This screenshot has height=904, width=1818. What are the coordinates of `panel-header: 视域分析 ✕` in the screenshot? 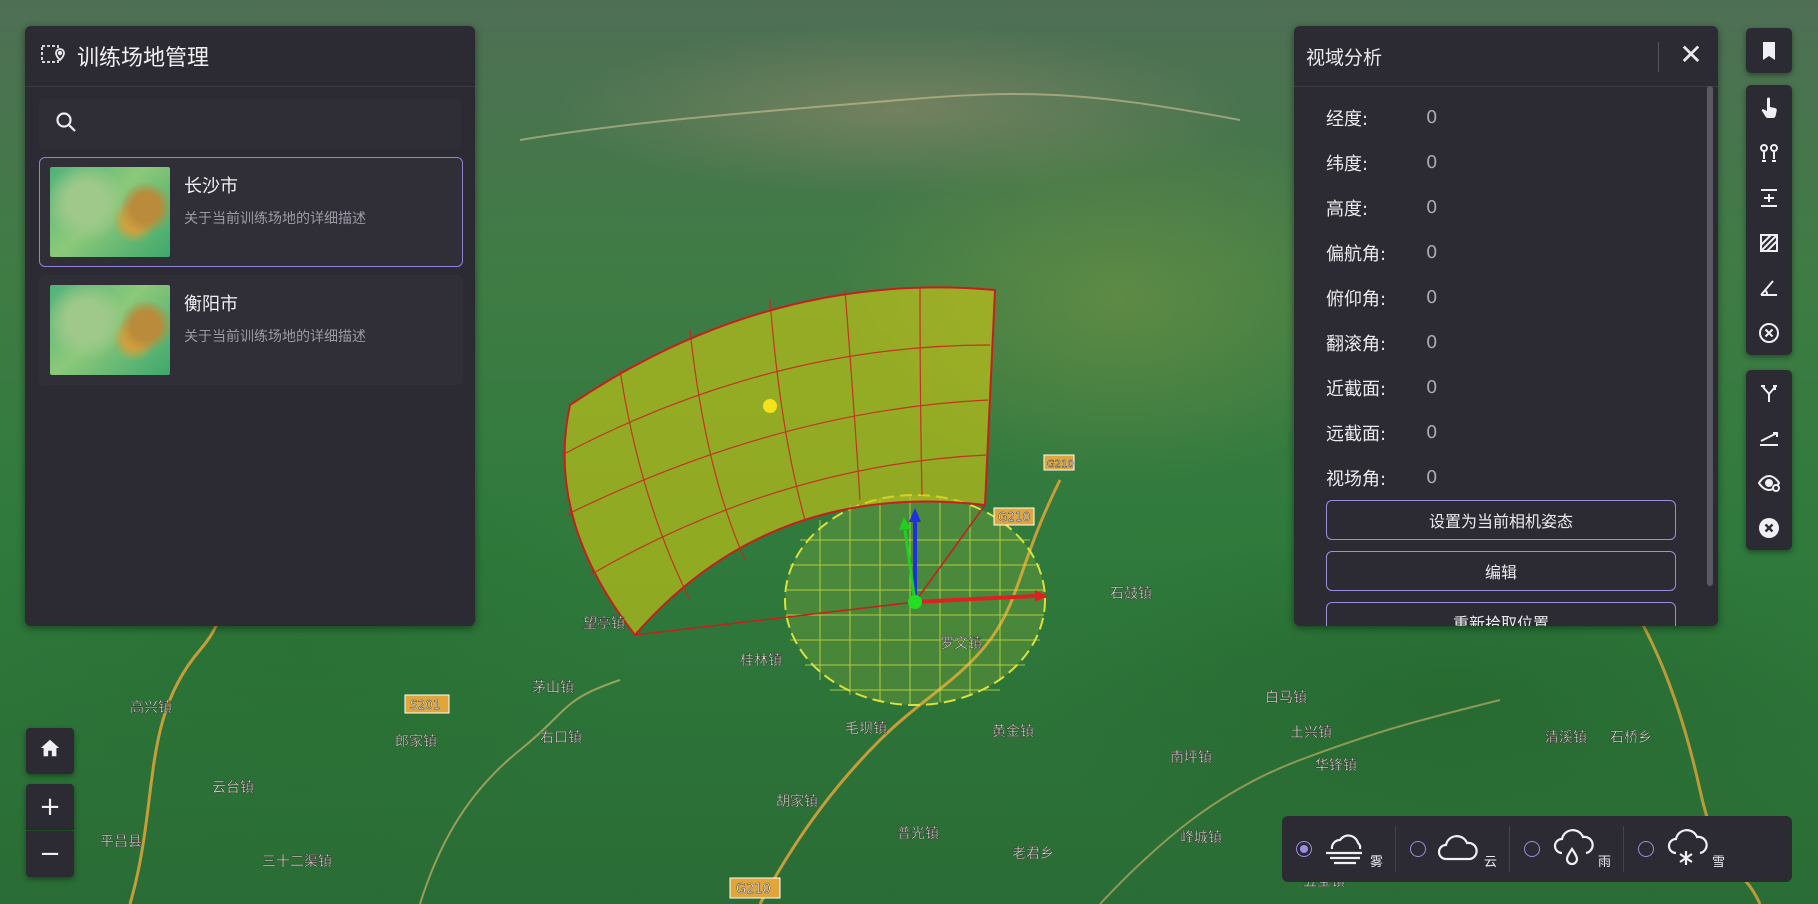 It's located at (1506, 56).